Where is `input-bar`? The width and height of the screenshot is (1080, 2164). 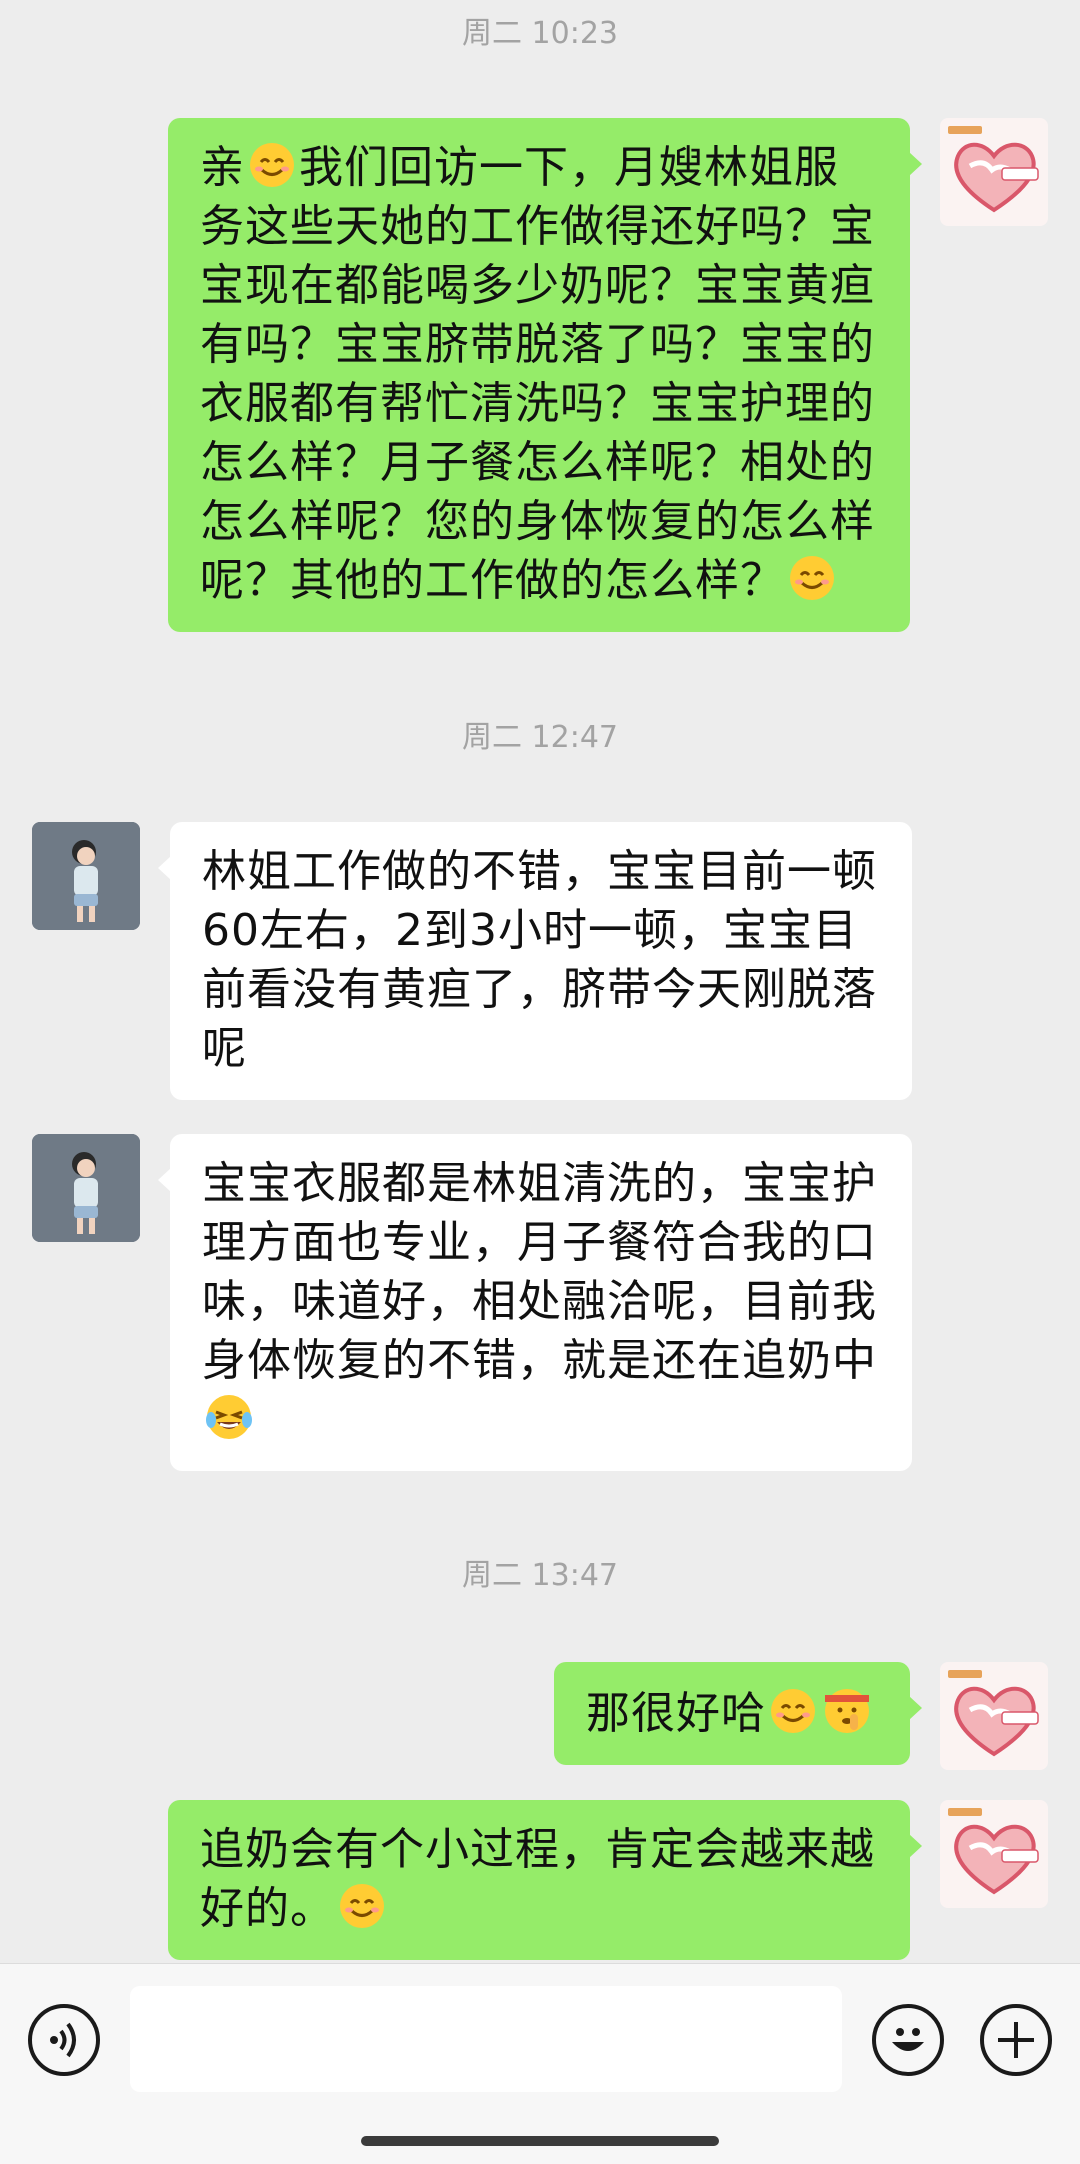
input-bar is located at coordinates (540, 2063).